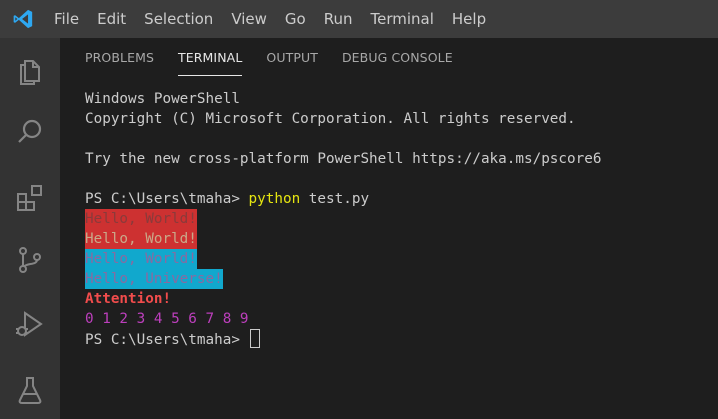 Image resolution: width=718 pixels, height=419 pixels. I want to click on command-program: python, so click(274, 199).